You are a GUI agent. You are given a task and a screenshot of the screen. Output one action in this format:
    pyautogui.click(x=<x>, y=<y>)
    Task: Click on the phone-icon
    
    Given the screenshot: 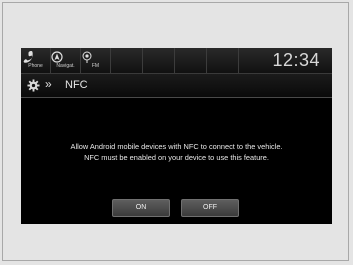 What is the action you would take?
    pyautogui.click(x=28, y=57)
    